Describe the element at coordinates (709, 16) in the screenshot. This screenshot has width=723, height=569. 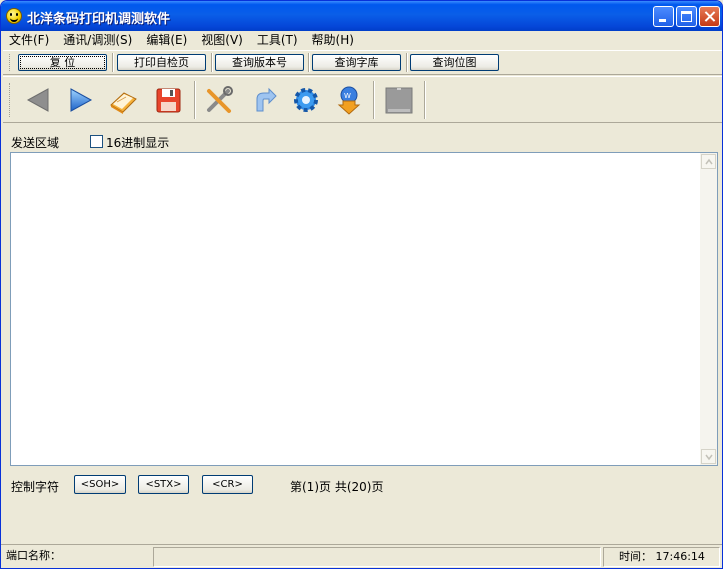
I see `close-button` at that location.